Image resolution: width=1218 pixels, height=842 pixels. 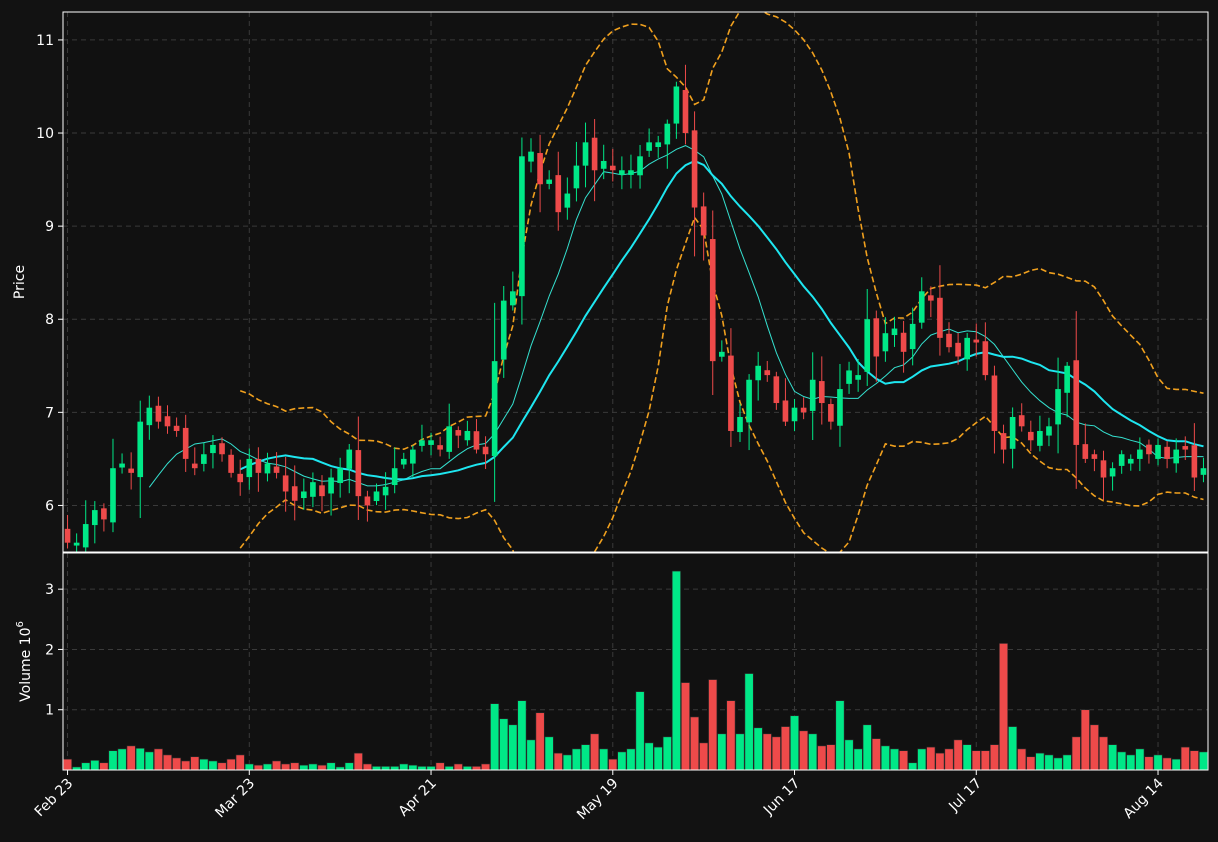 I want to click on price-tick-label: 7, so click(x=49, y=413).